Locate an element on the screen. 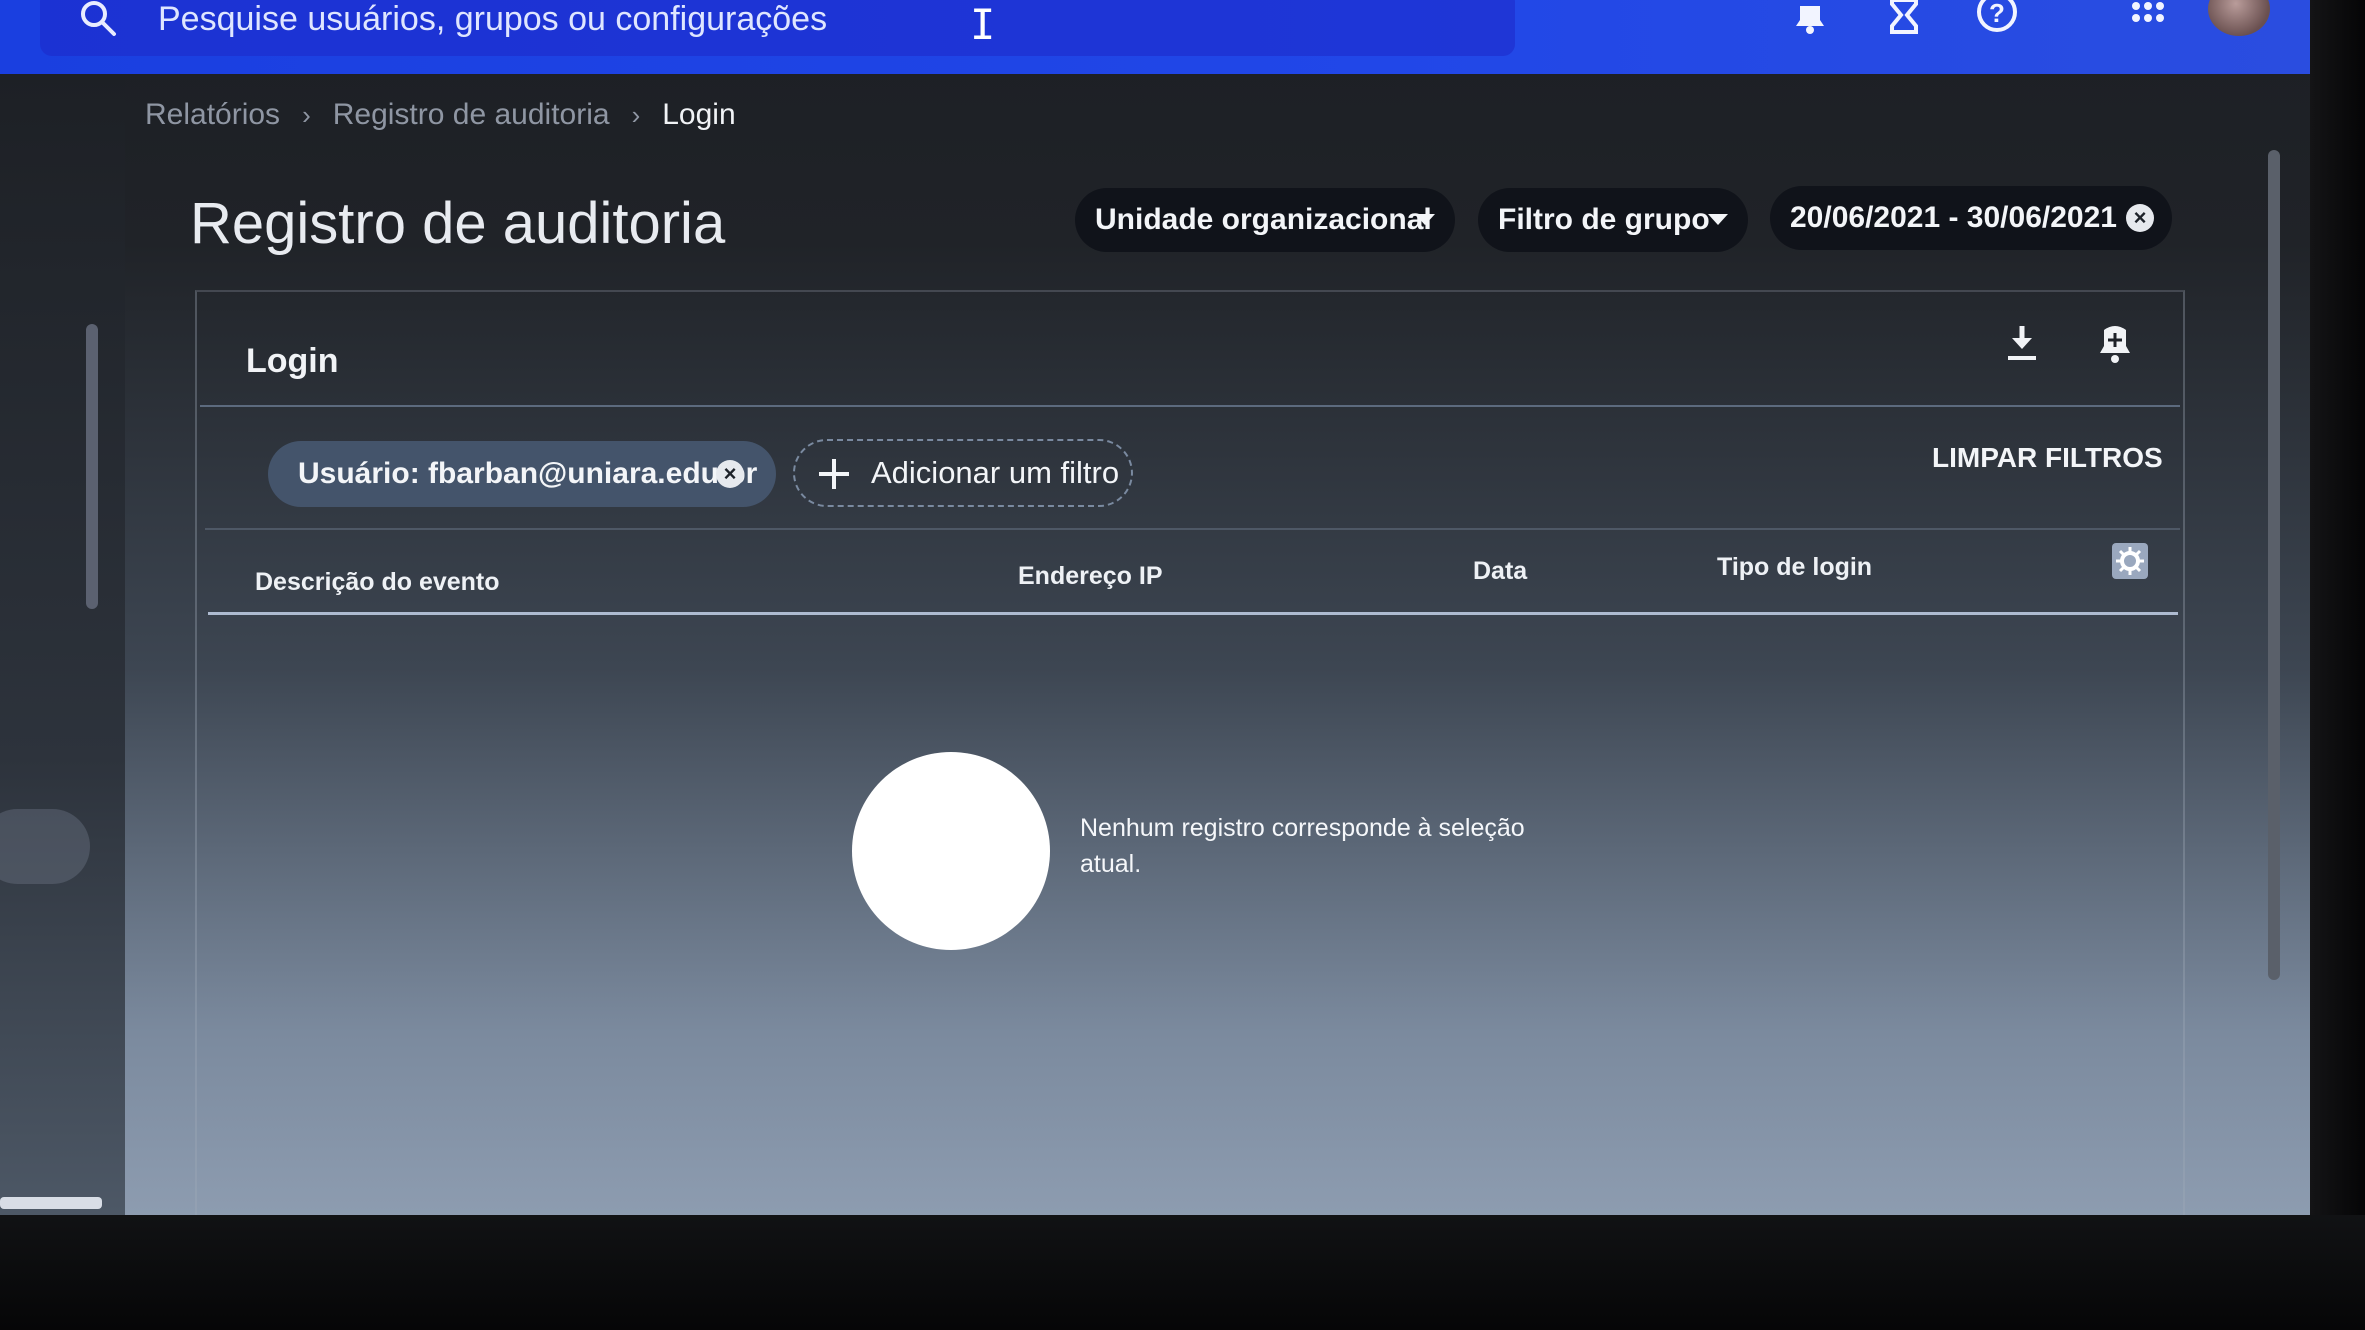  user-filter-chip: Usuário: fbarban@uniara.edu.br × is located at coordinates (522, 474).